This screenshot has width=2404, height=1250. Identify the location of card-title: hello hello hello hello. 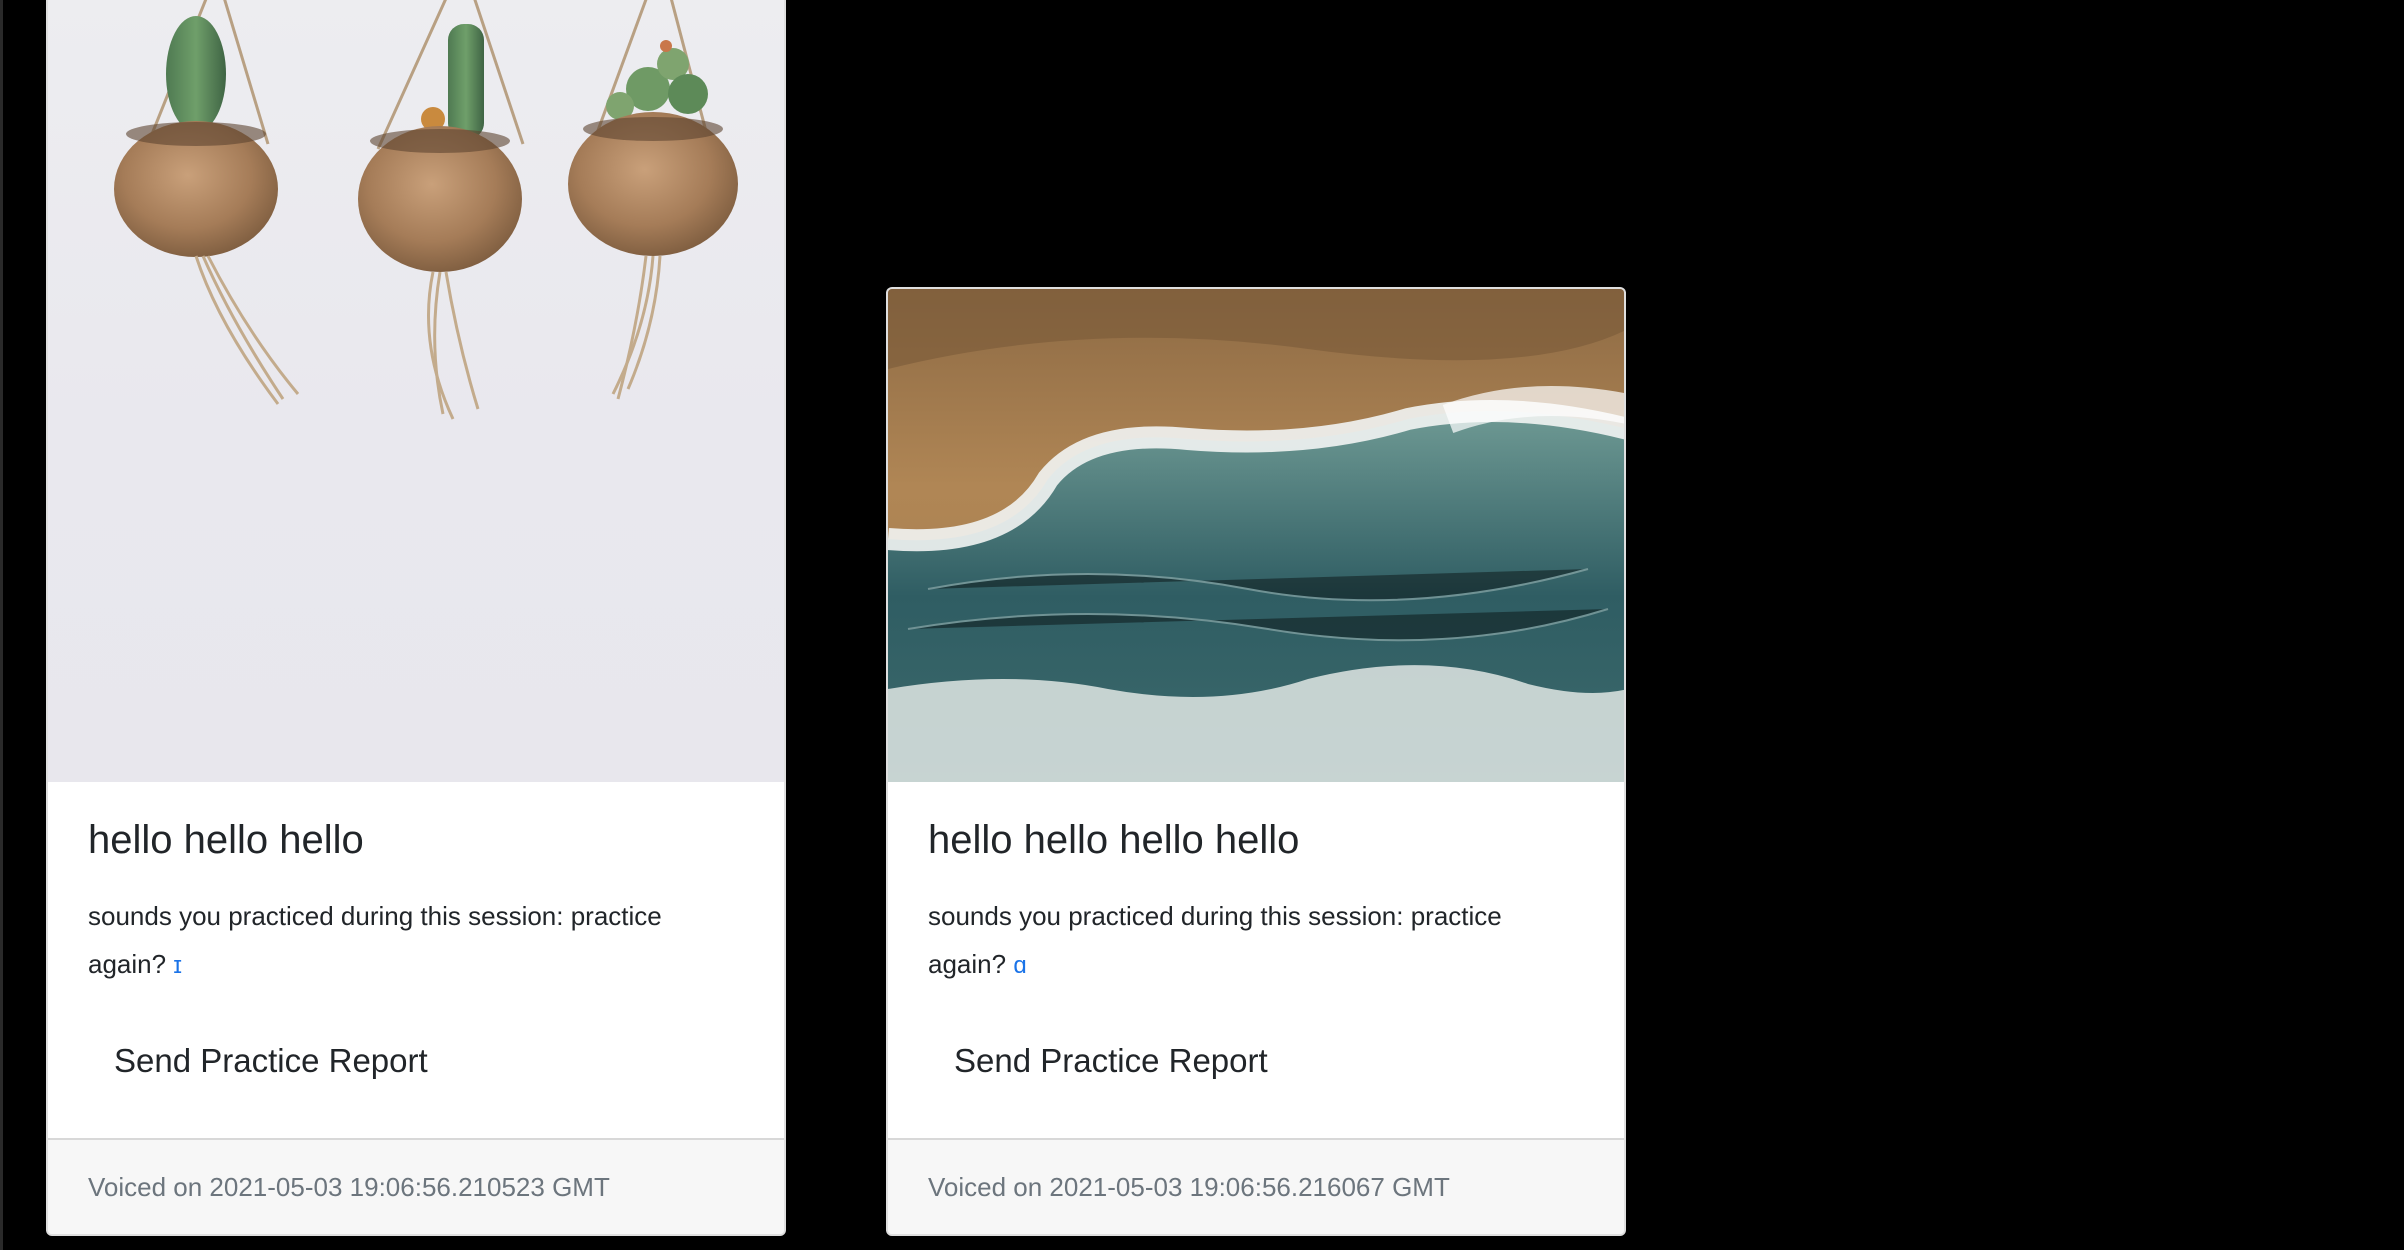
(1114, 840).